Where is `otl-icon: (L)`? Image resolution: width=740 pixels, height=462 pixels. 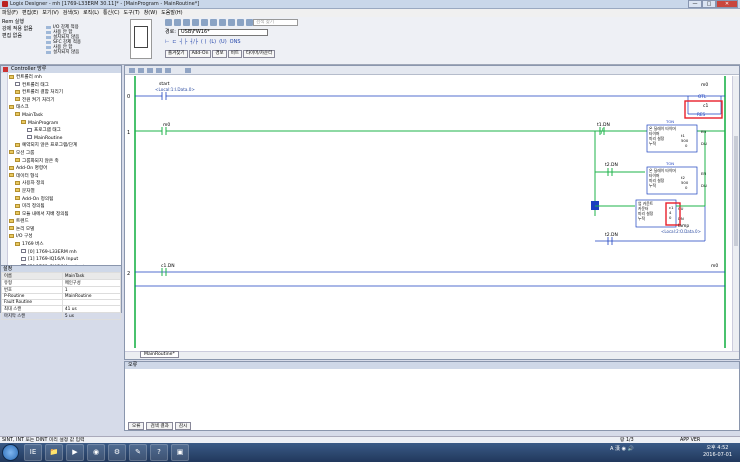
otl-icon: (L) is located at coordinates (212, 42).